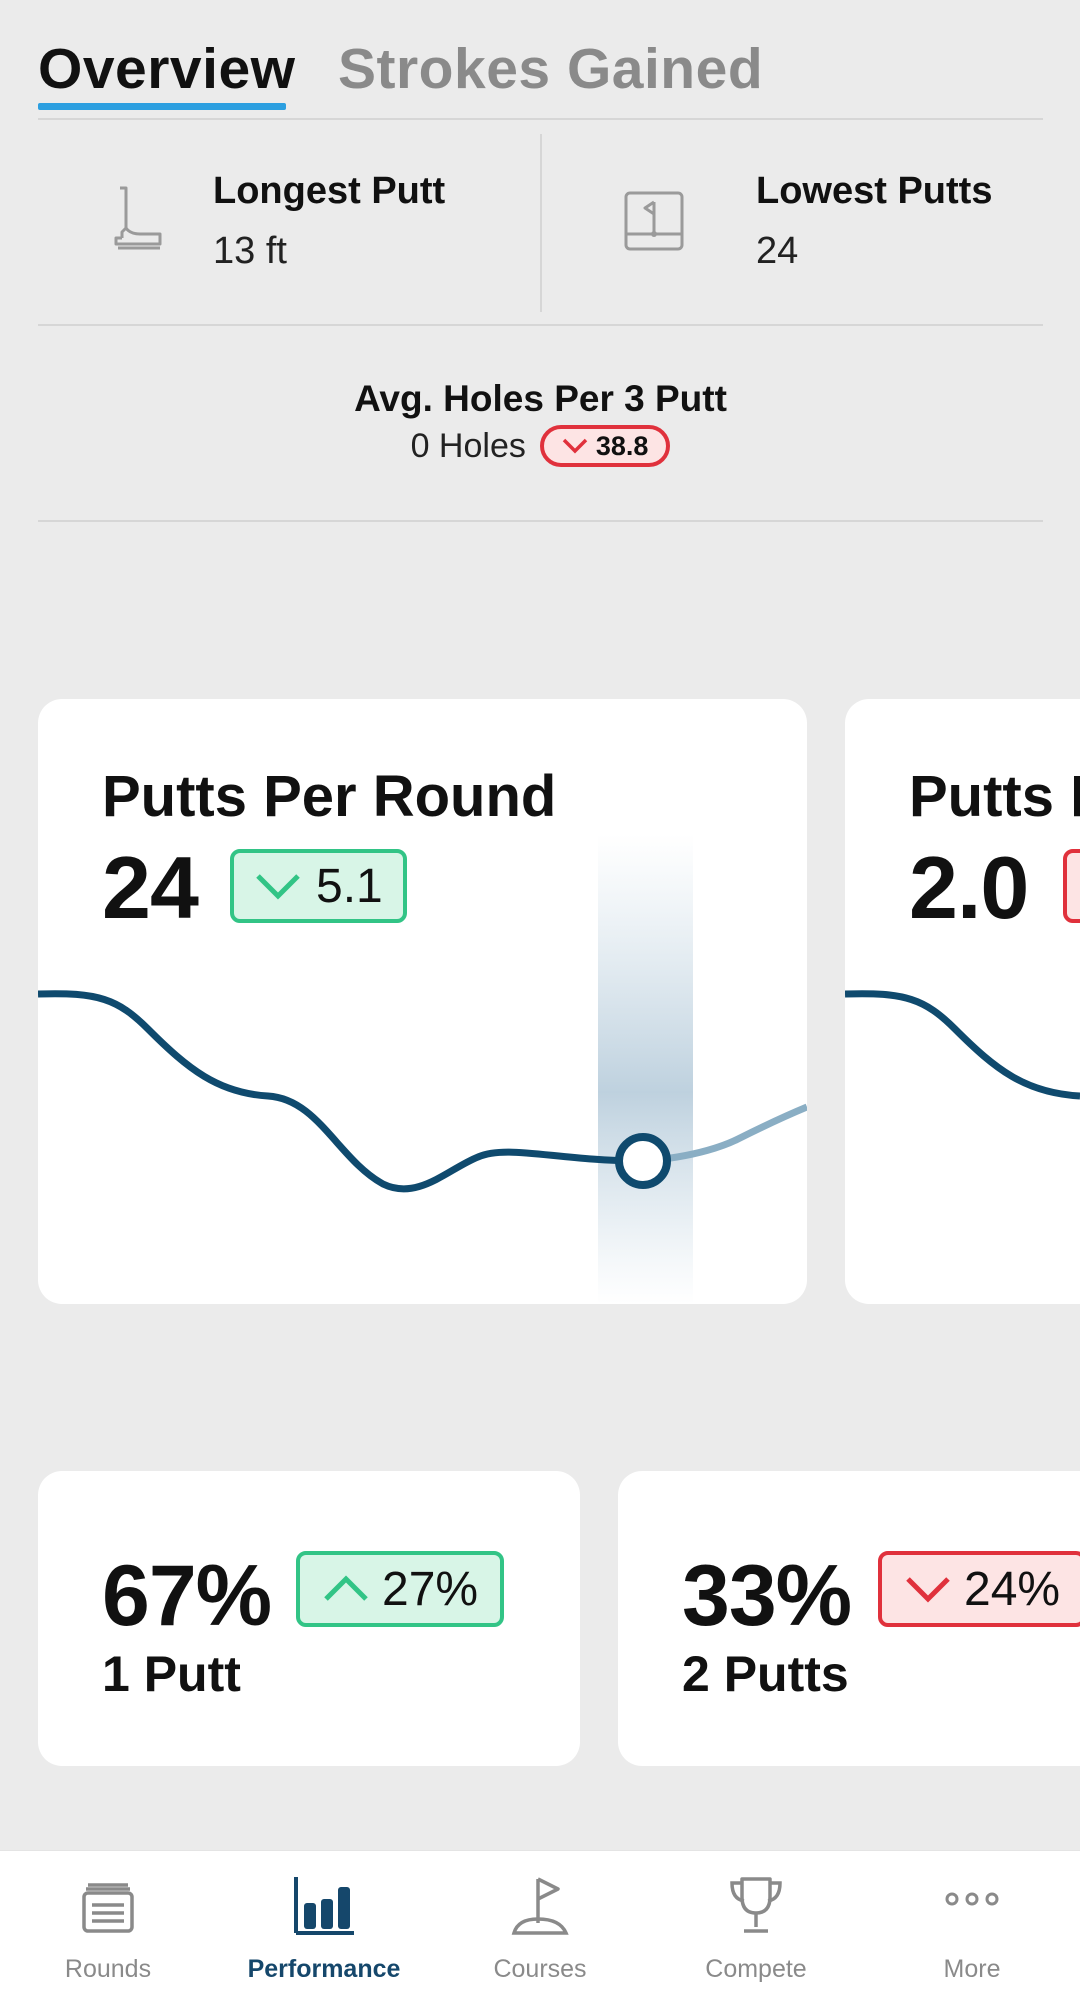 This screenshot has height=1999, width=1080. Describe the element at coordinates (972, 1925) in the screenshot. I see `nav-more: More` at that location.